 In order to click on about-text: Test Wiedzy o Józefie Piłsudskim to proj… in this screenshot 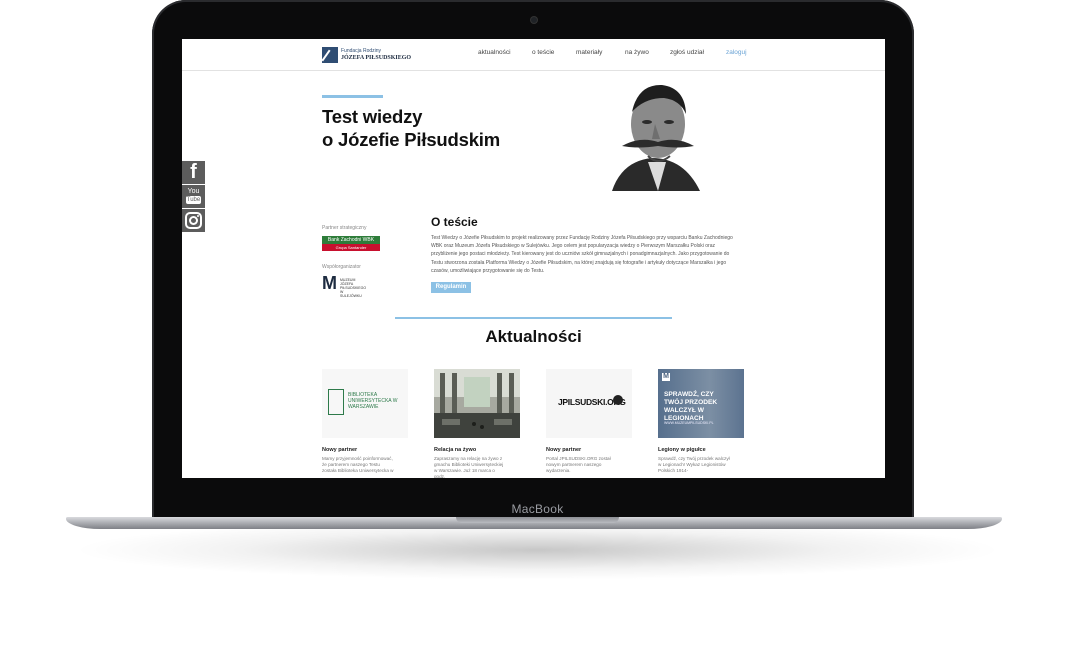, I will do `click(582, 254)`.